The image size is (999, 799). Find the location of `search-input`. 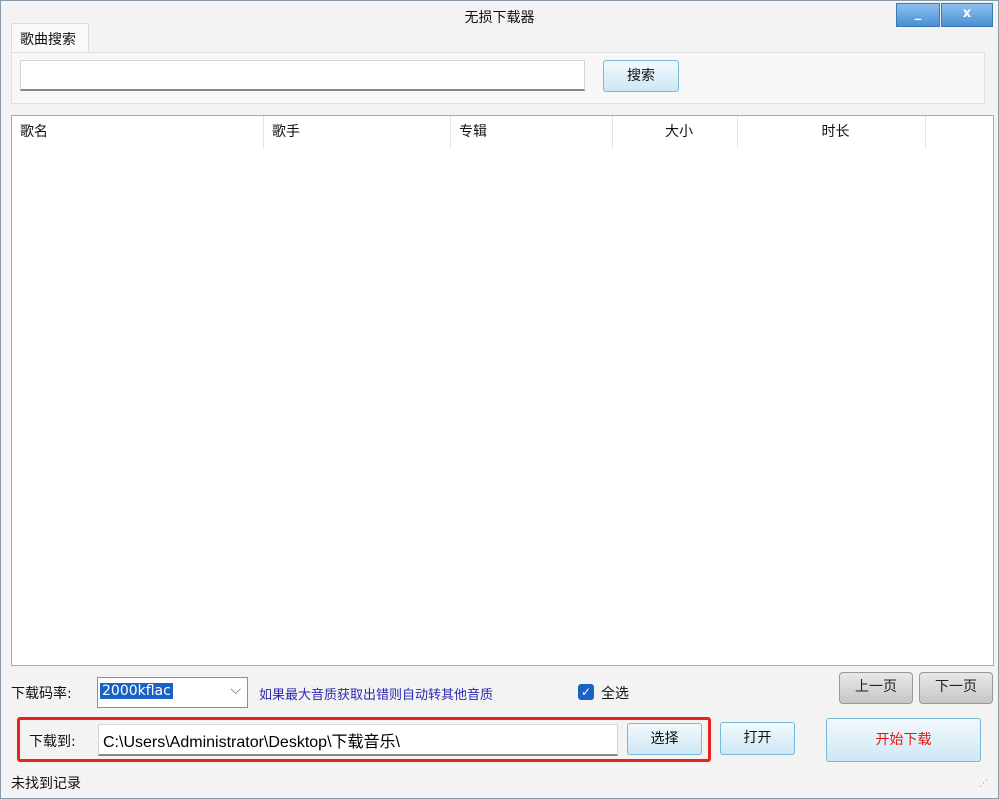

search-input is located at coordinates (302, 75).